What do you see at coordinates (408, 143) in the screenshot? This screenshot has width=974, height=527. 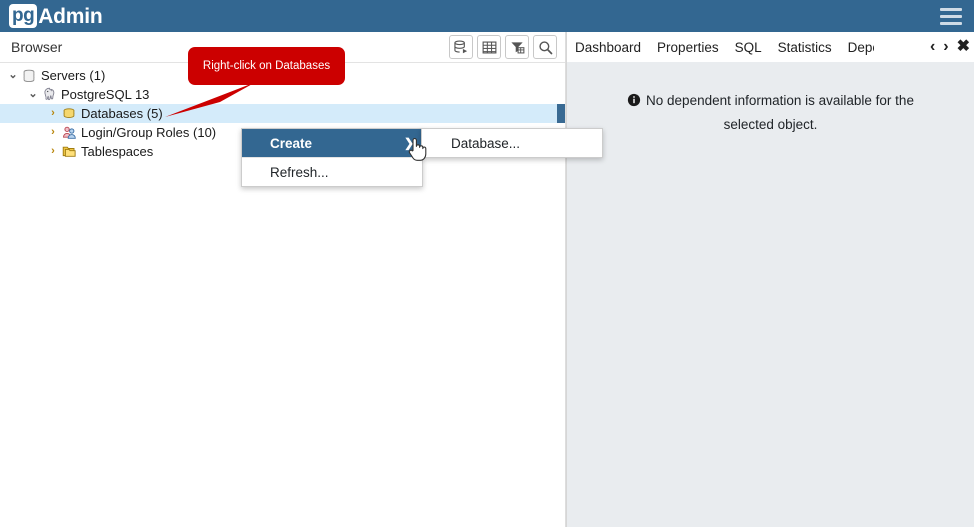 I see `chevron-right-icon: ❯` at bounding box center [408, 143].